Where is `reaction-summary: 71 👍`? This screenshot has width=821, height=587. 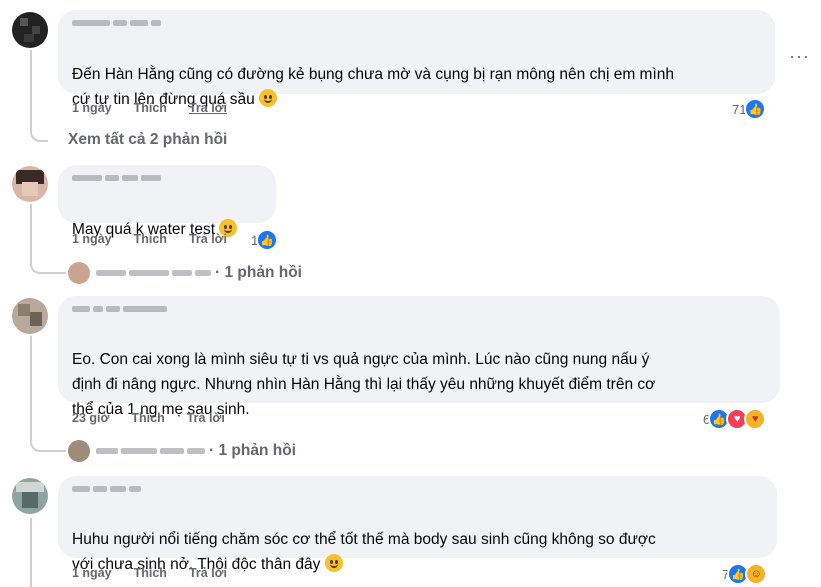
reaction-summary: 71 👍 is located at coordinates (749, 109).